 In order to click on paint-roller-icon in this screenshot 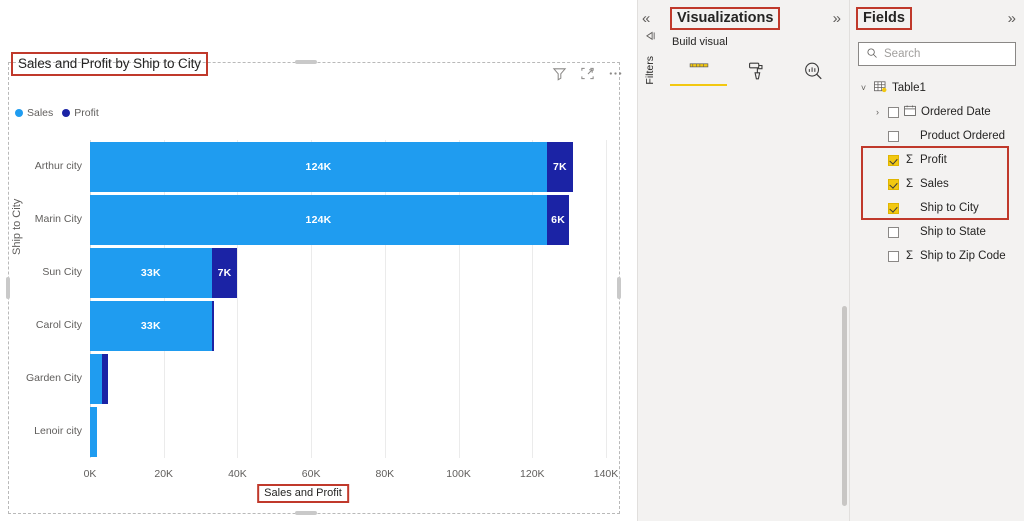, I will do `click(755, 71)`.